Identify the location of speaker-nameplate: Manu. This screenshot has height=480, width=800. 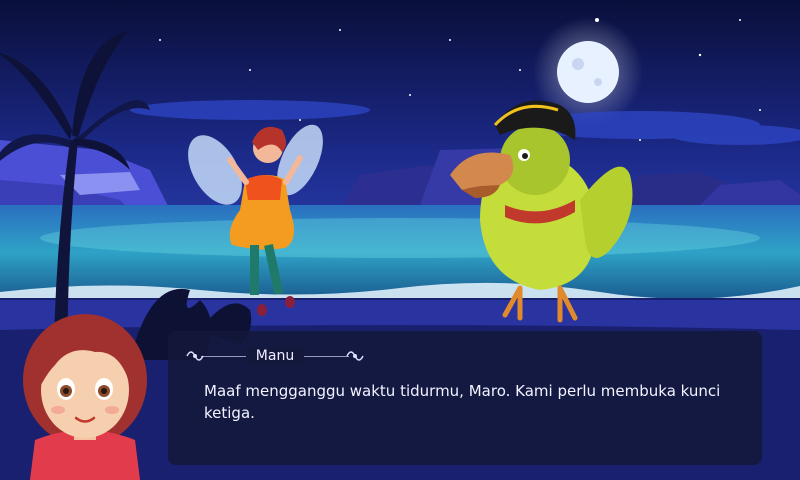
(275, 356).